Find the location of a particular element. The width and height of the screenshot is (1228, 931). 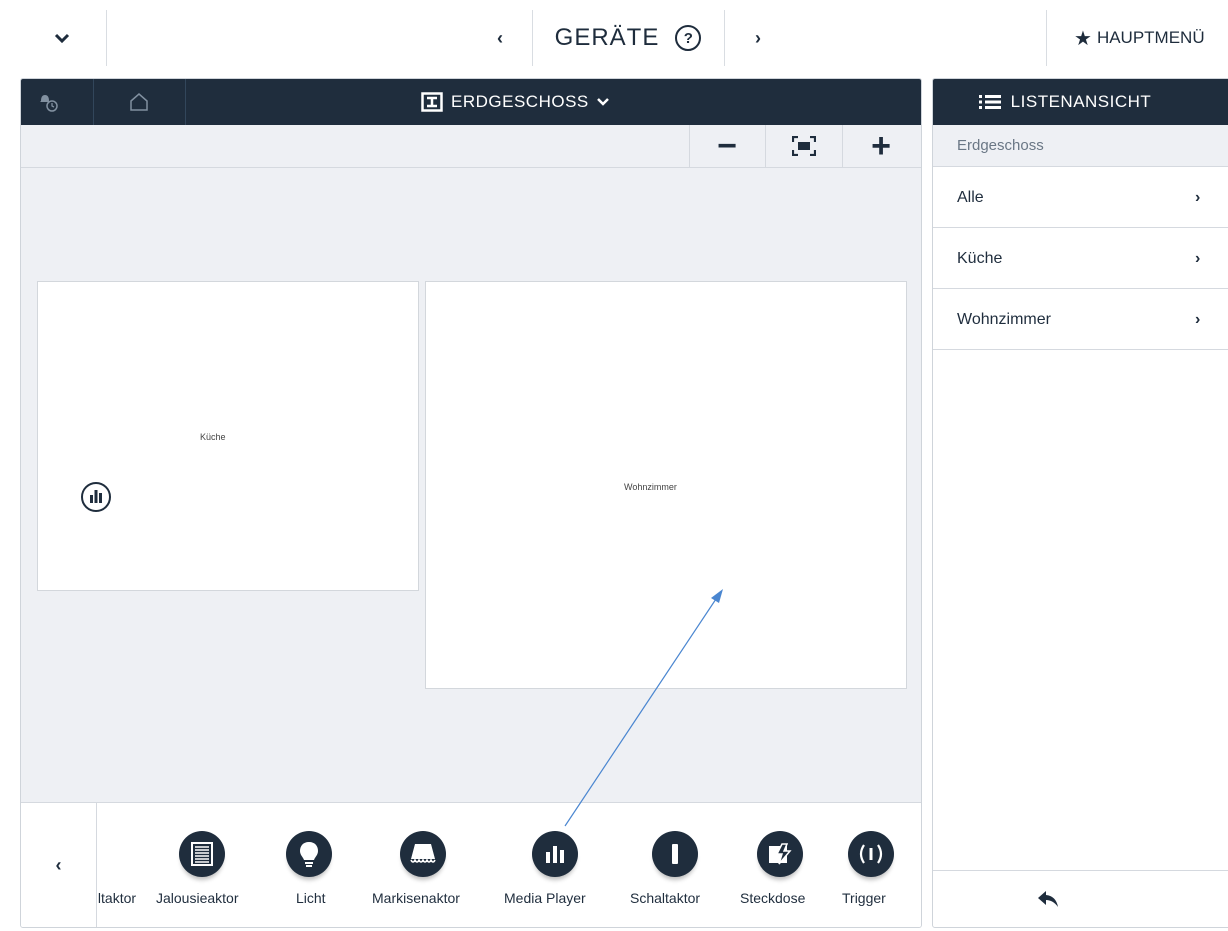

zoom-toolbar: − + is located at coordinates (471, 146).